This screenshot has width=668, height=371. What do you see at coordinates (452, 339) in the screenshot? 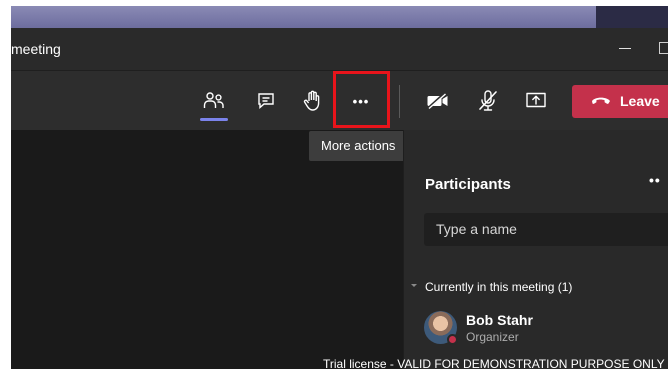
I see `presence-status-icon` at bounding box center [452, 339].